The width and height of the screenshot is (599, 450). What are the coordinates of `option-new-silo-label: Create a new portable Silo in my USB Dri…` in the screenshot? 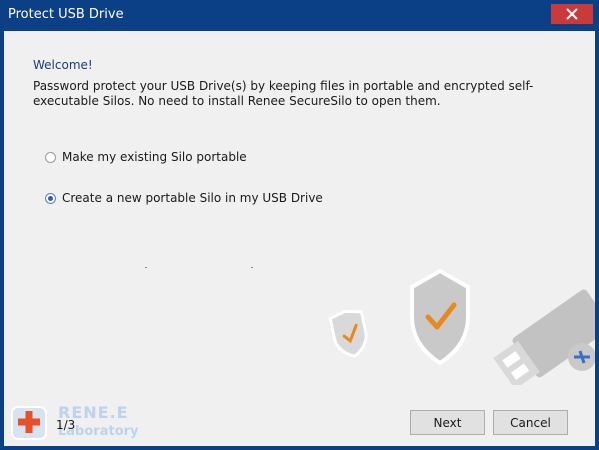 It's located at (192, 198).